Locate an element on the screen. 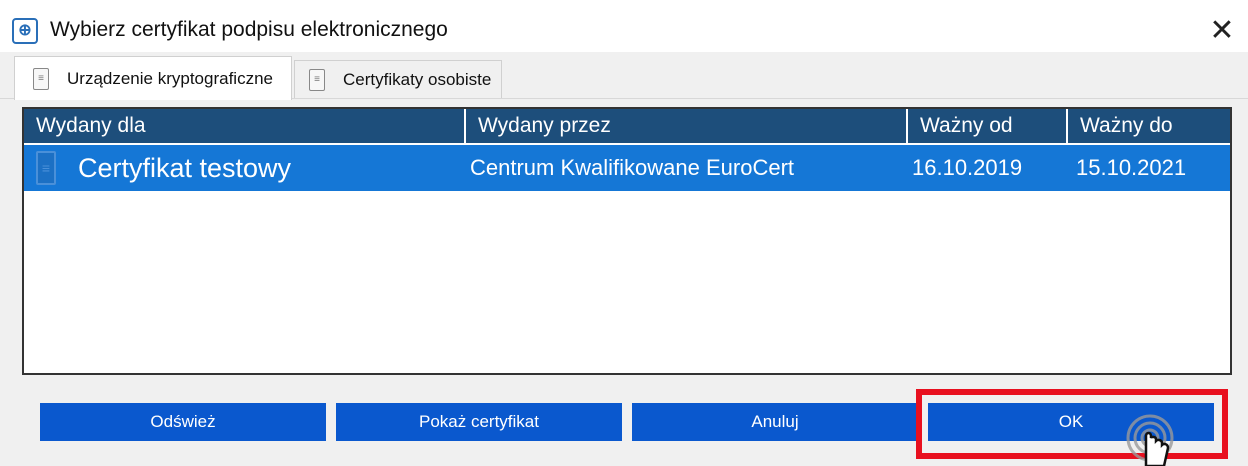 This screenshot has width=1248, height=466. column-header-issued-by: Wydany przez is located at coordinates (685, 126).